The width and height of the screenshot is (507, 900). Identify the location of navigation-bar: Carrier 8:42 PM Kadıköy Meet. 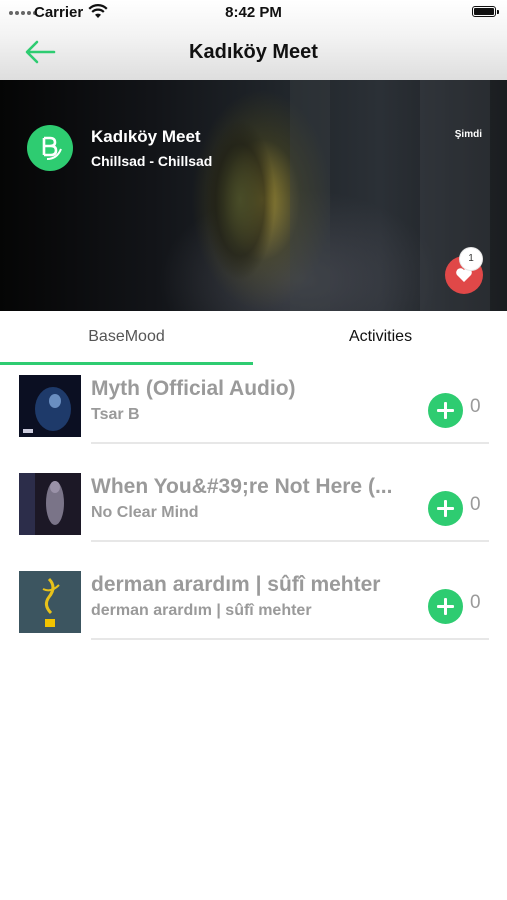
(253, 40).